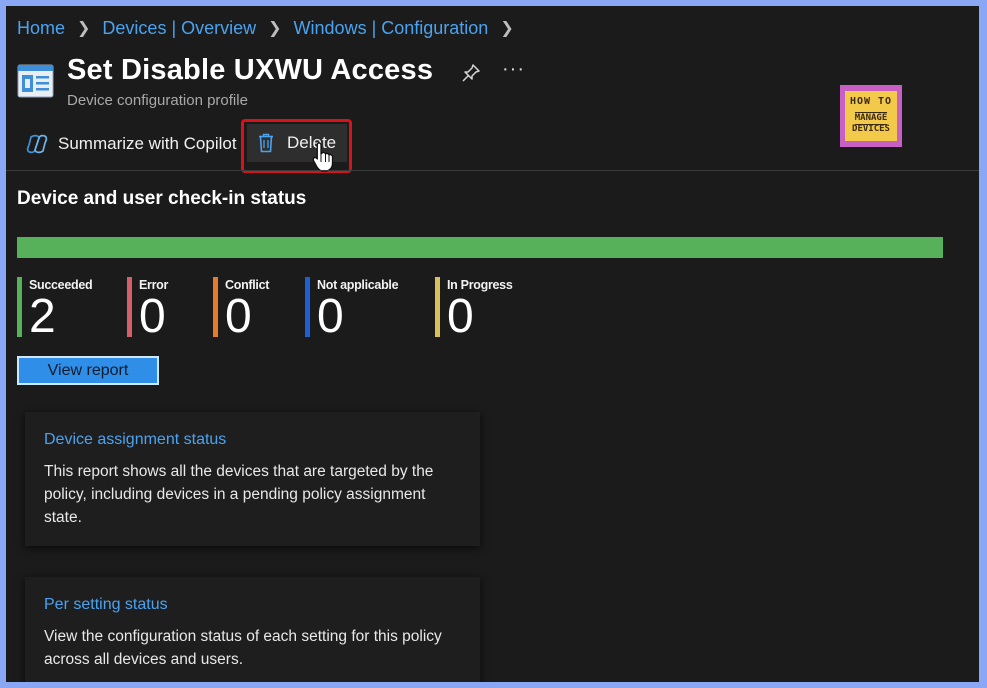 The height and width of the screenshot is (688, 987). Describe the element at coordinates (871, 102) in the screenshot. I see `logo-text-line1: HOW TO` at that location.